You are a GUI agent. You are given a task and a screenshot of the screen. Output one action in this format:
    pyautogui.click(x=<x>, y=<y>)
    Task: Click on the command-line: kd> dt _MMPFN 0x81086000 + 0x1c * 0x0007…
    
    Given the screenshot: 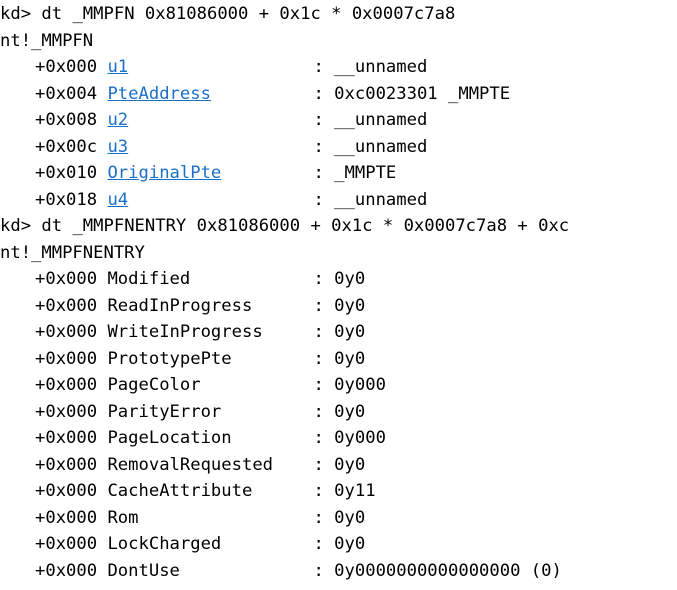 What is the action you would take?
    pyautogui.click(x=338, y=14)
    